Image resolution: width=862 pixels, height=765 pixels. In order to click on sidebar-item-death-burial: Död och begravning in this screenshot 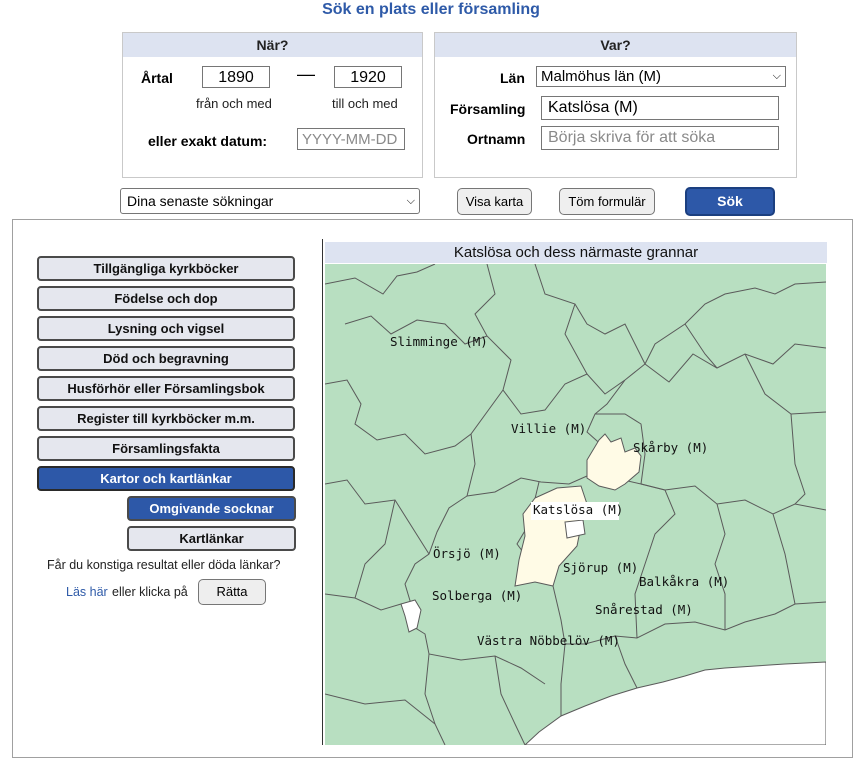, I will do `click(166, 358)`.